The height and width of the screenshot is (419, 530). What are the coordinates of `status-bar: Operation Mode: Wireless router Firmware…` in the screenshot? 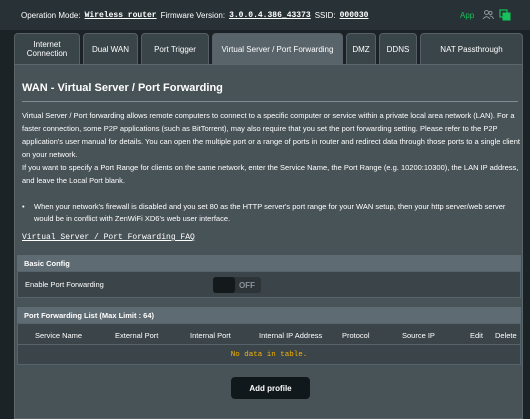 It's located at (265, 15).